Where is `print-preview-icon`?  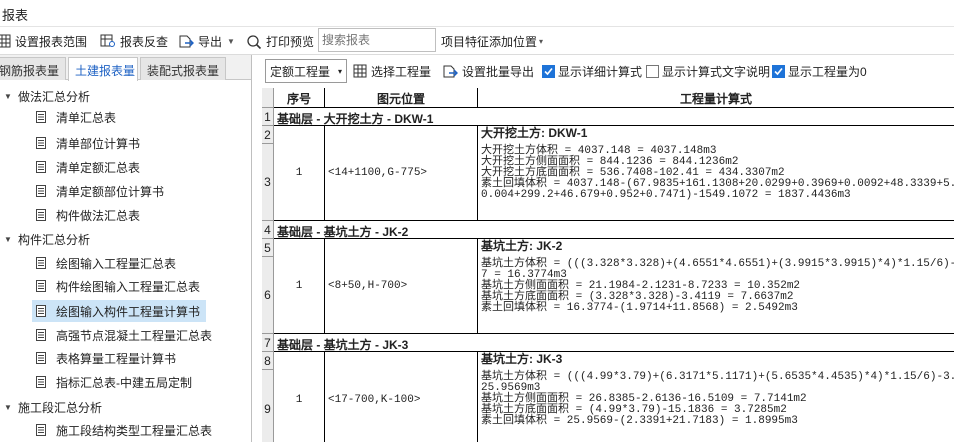
print-preview-icon is located at coordinates (254, 41).